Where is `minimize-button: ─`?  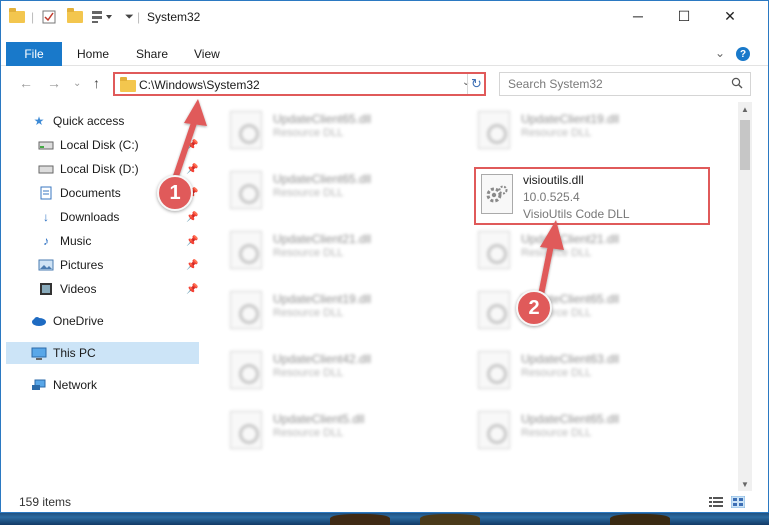
minimize-button: ─ is located at coordinates (638, 16).